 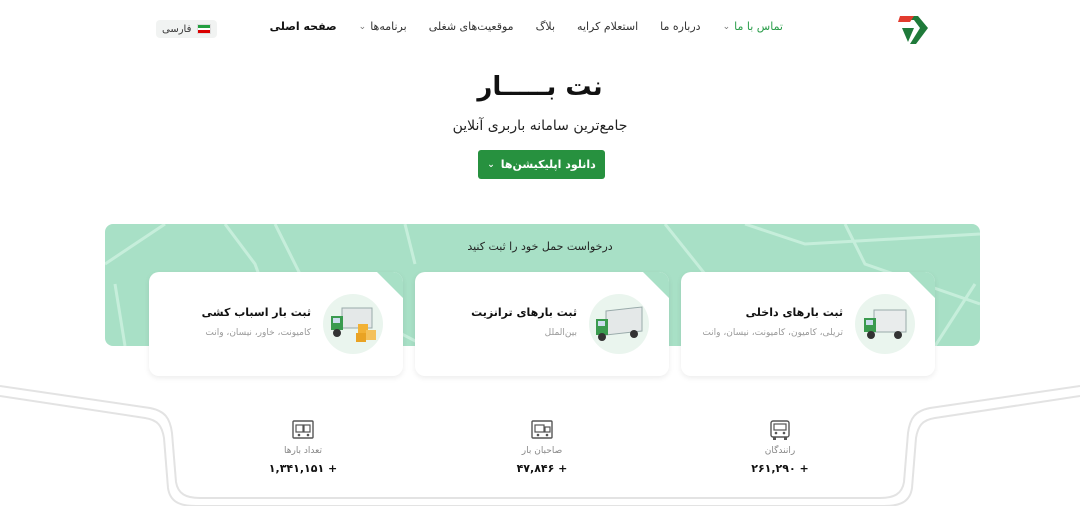 I want to click on moving-truck-icon, so click(x=353, y=324).